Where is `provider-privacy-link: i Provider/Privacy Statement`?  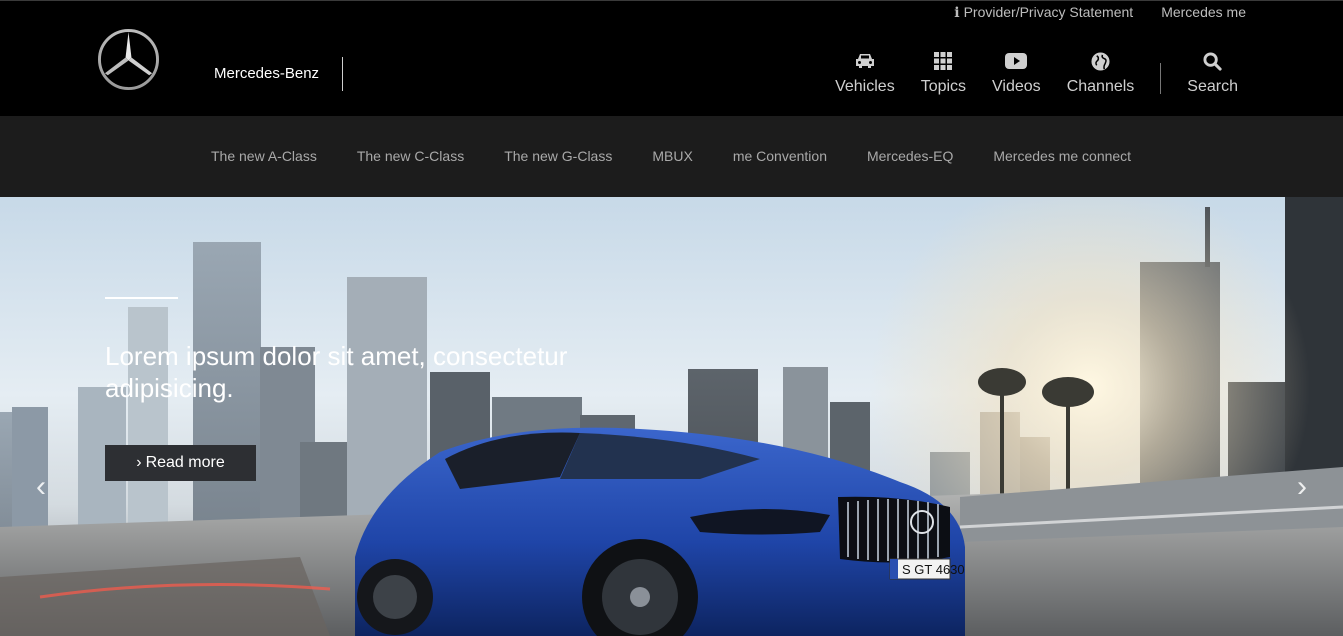 provider-privacy-link: i Provider/Privacy Statement is located at coordinates (1043, 12).